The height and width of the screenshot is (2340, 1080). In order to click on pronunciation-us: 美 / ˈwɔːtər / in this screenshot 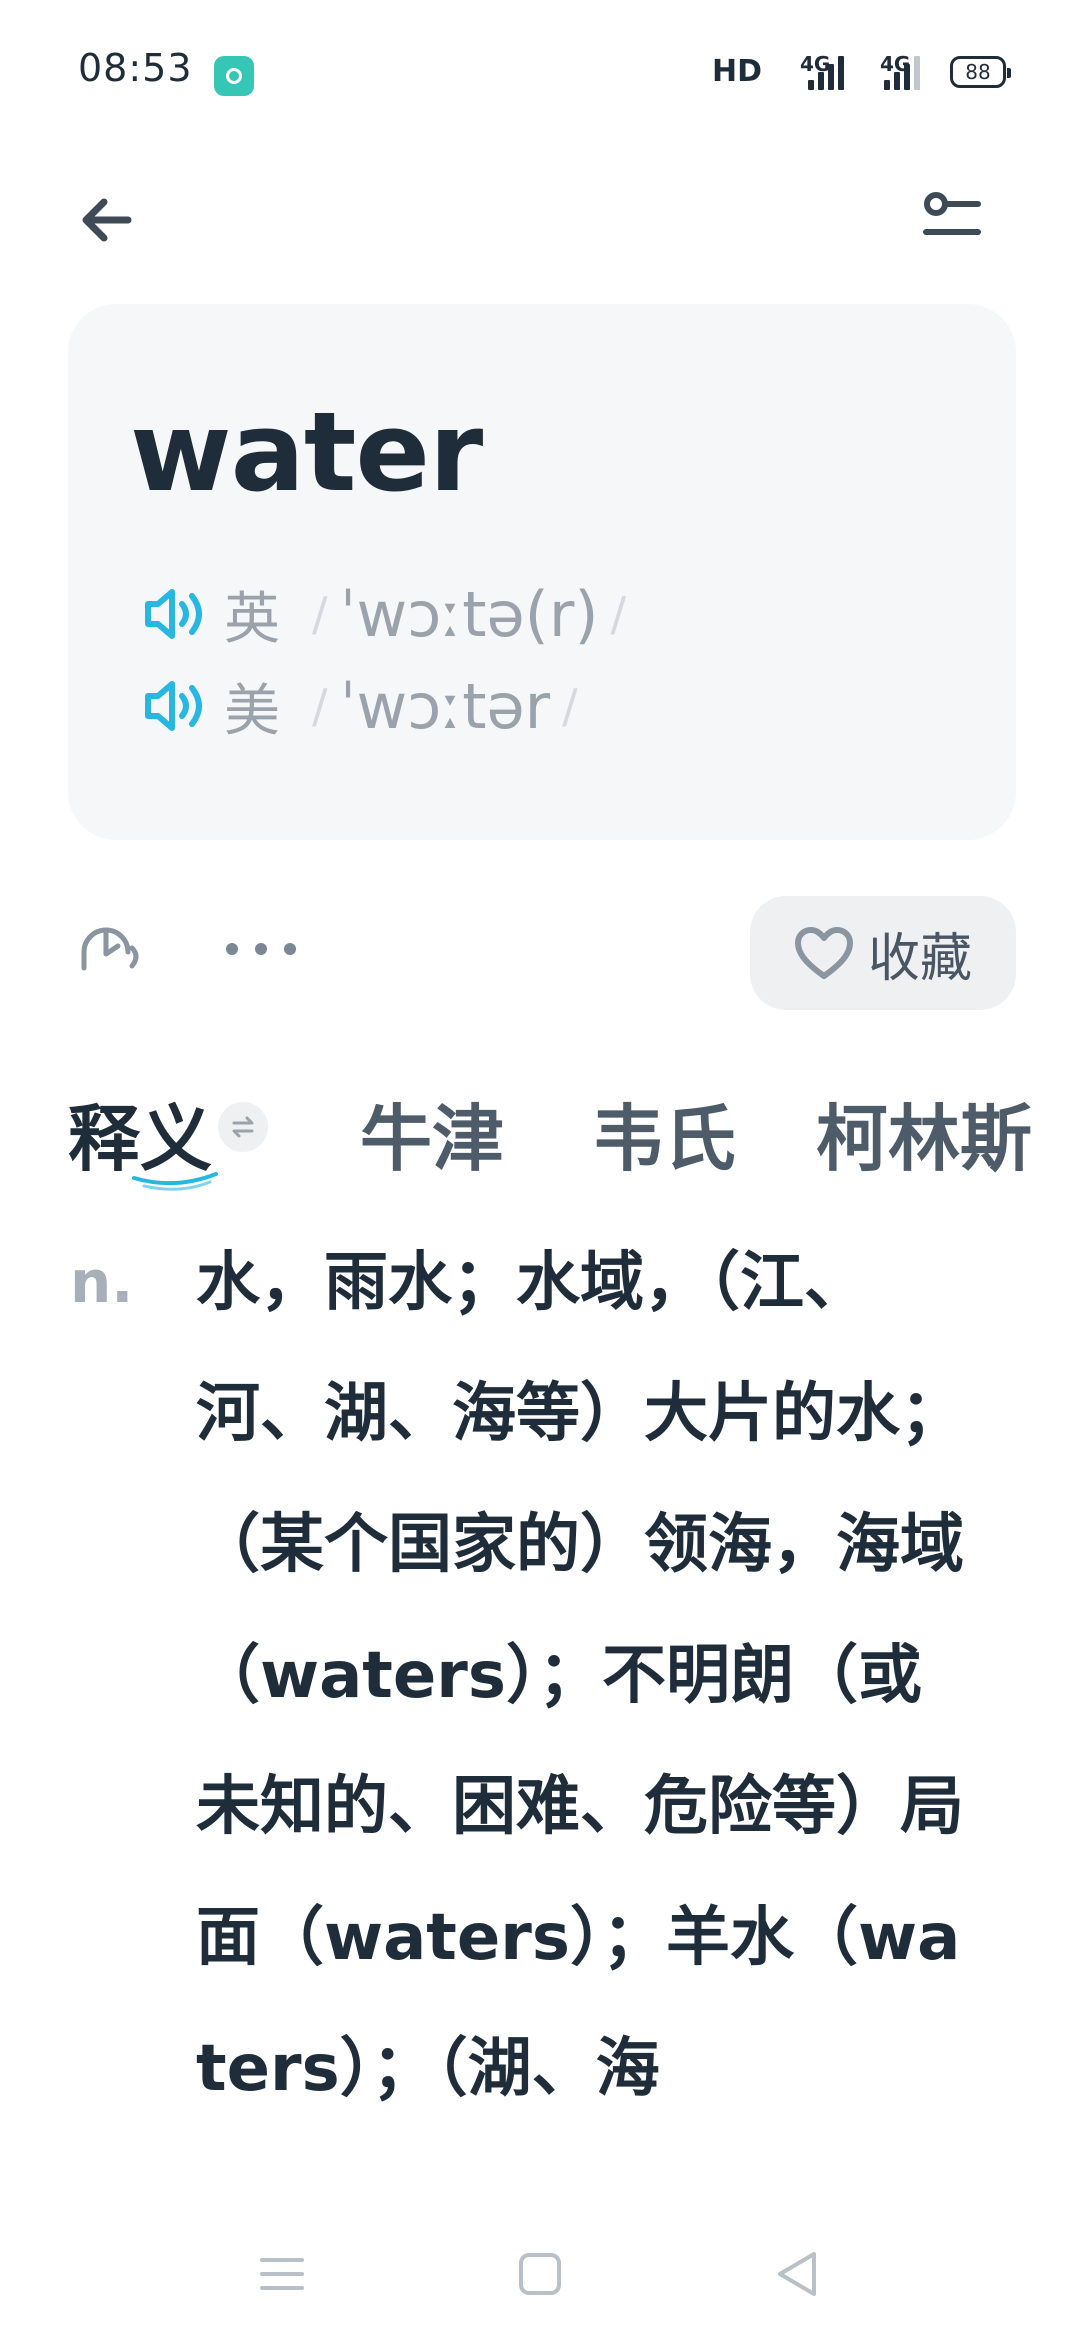, I will do `click(366, 706)`.